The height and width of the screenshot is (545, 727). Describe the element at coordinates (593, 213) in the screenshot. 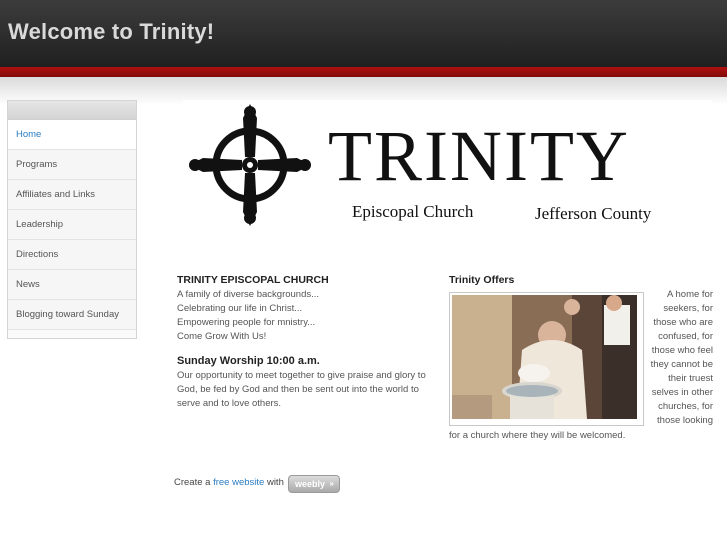

I see `logo-subtitle-county: Jefferson County` at that location.